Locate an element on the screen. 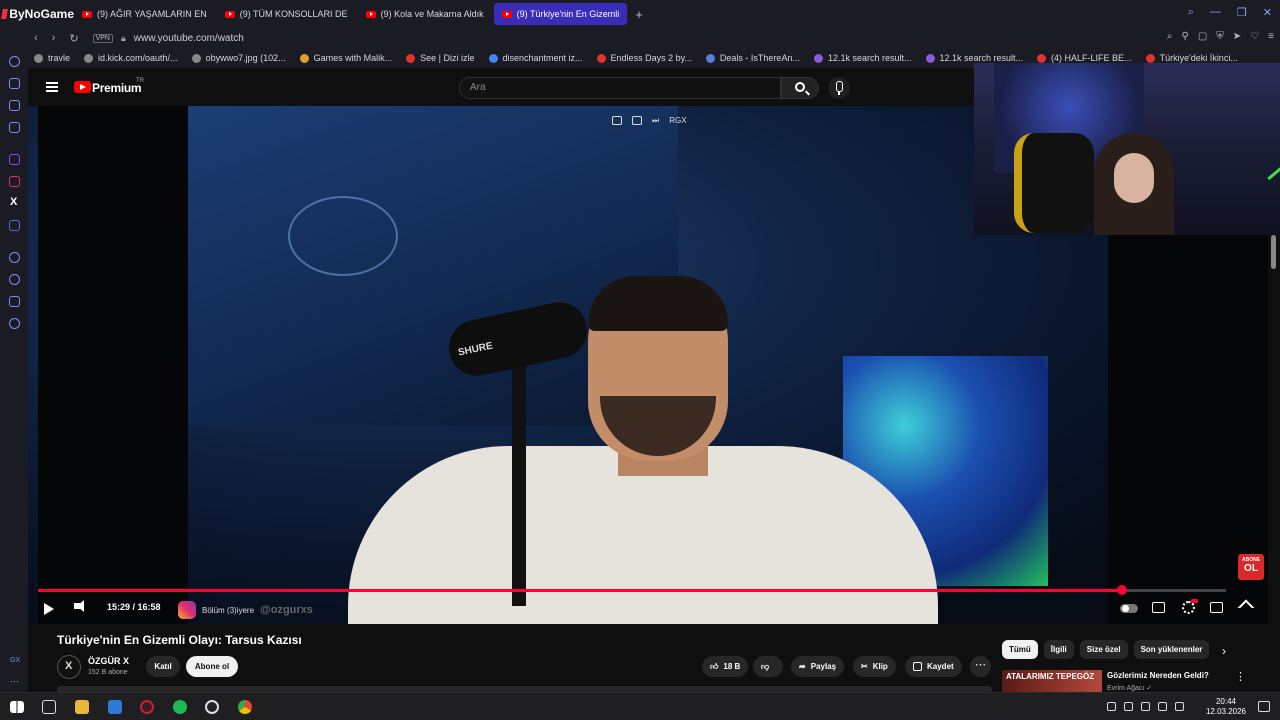 Image resolution: width=1280 pixels, height=720 pixels. maximize-icon: ❐ is located at coordinates (1242, 12).